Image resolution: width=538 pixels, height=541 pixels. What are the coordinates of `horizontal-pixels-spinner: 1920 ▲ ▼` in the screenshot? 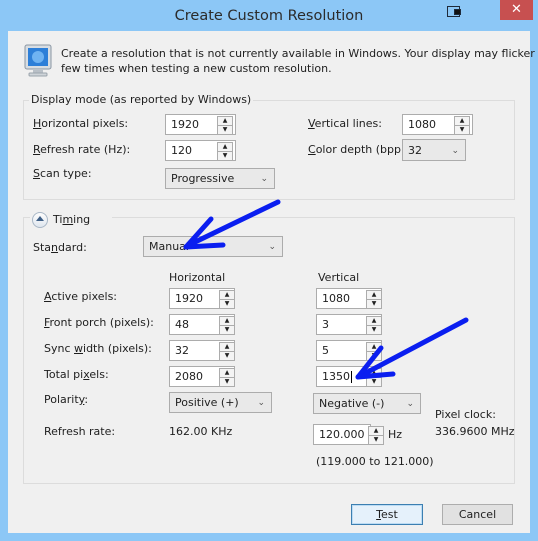 It's located at (200, 124).